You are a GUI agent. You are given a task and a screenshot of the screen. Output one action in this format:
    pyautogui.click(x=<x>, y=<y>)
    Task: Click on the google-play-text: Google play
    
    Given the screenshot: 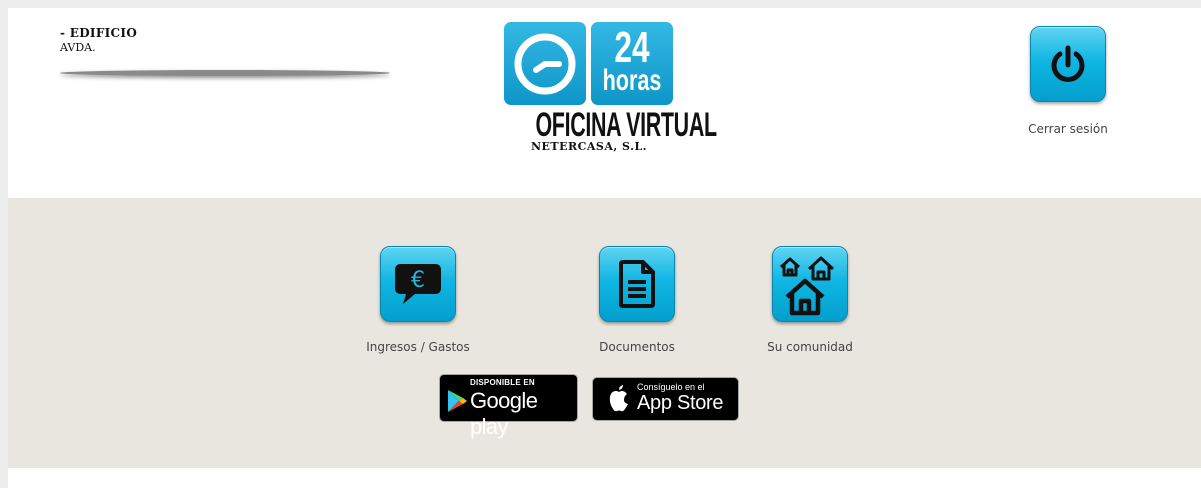 What is the action you would take?
    pyautogui.click(x=504, y=413)
    